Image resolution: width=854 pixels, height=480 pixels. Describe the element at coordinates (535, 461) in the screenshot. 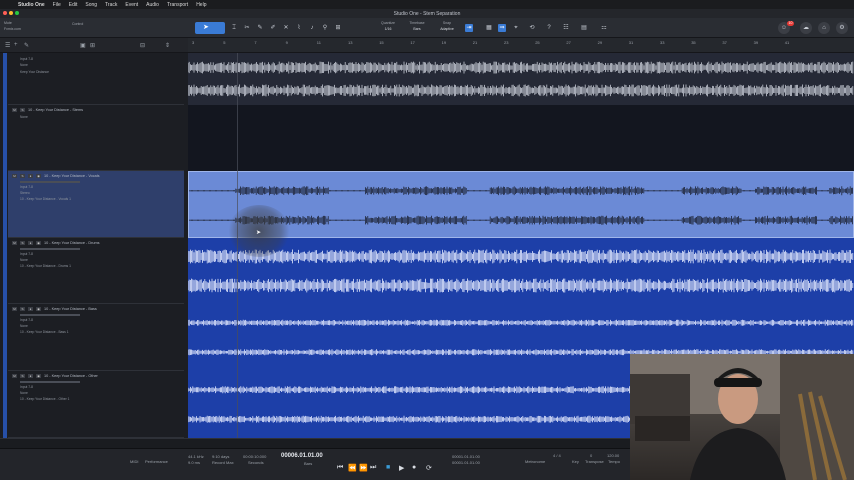

I see `metronome-label: Metronome` at that location.